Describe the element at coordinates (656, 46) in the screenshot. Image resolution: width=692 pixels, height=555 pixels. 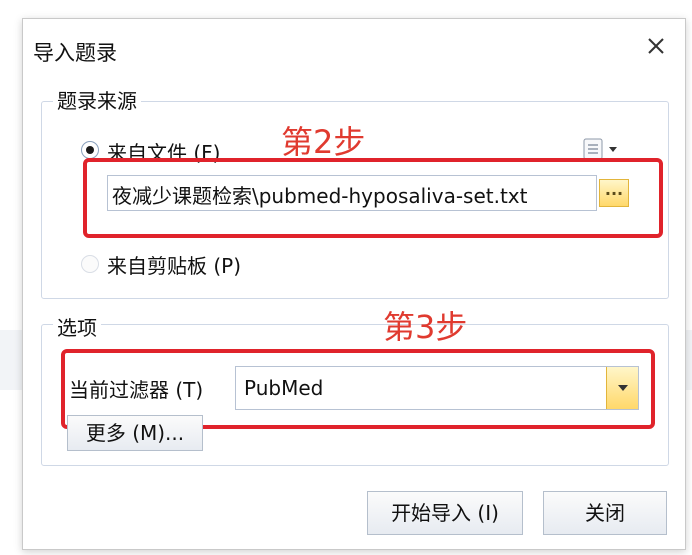
I see `close-icon` at that location.